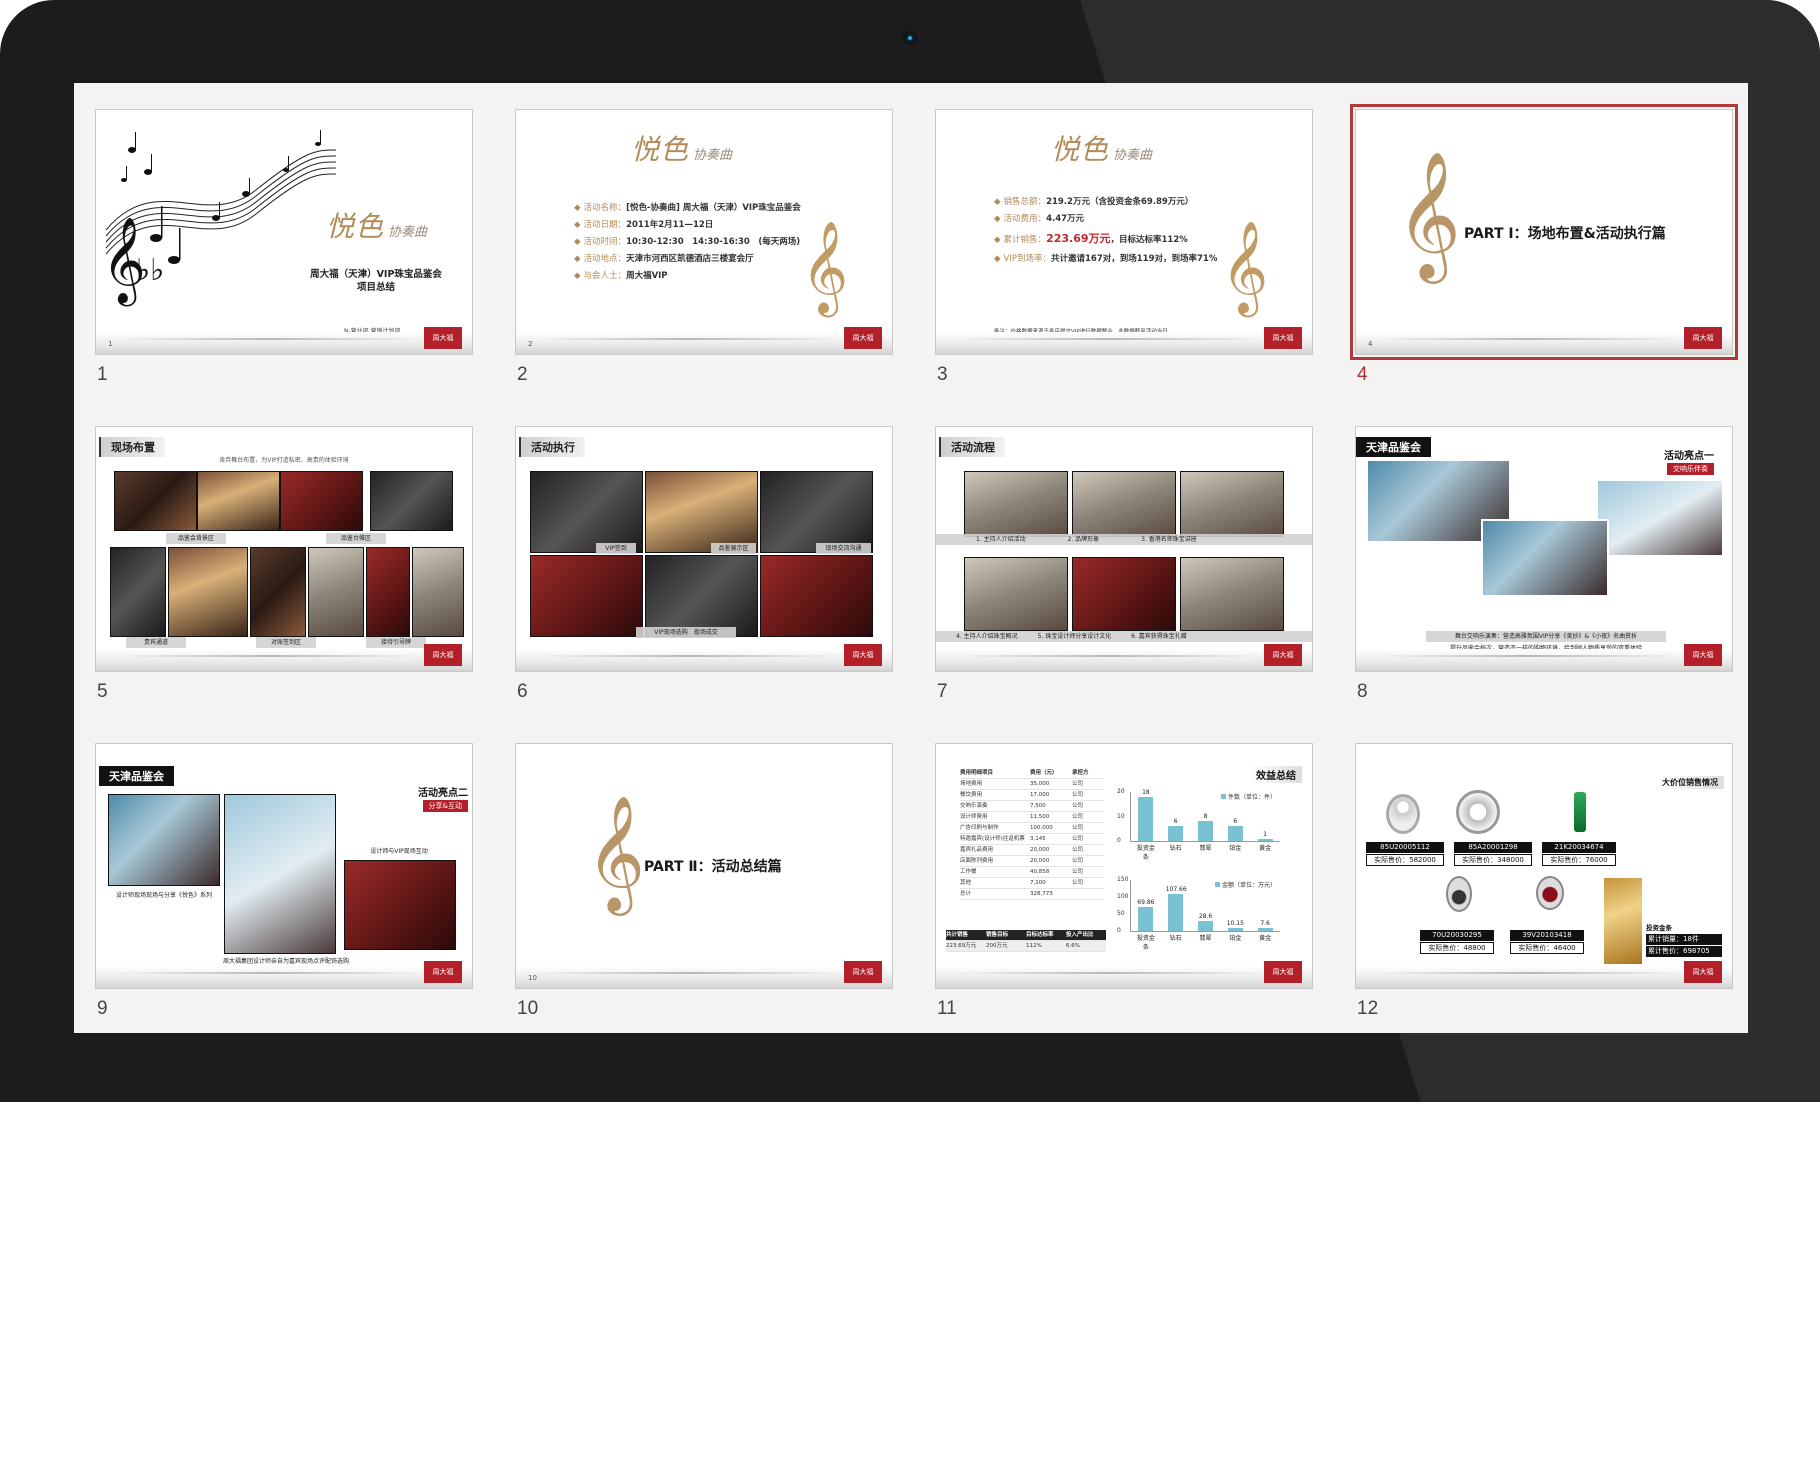 This screenshot has width=1820, height=1470. Describe the element at coordinates (1689, 456) in the screenshot. I see `highlight-title: 活动亮点一` at that location.